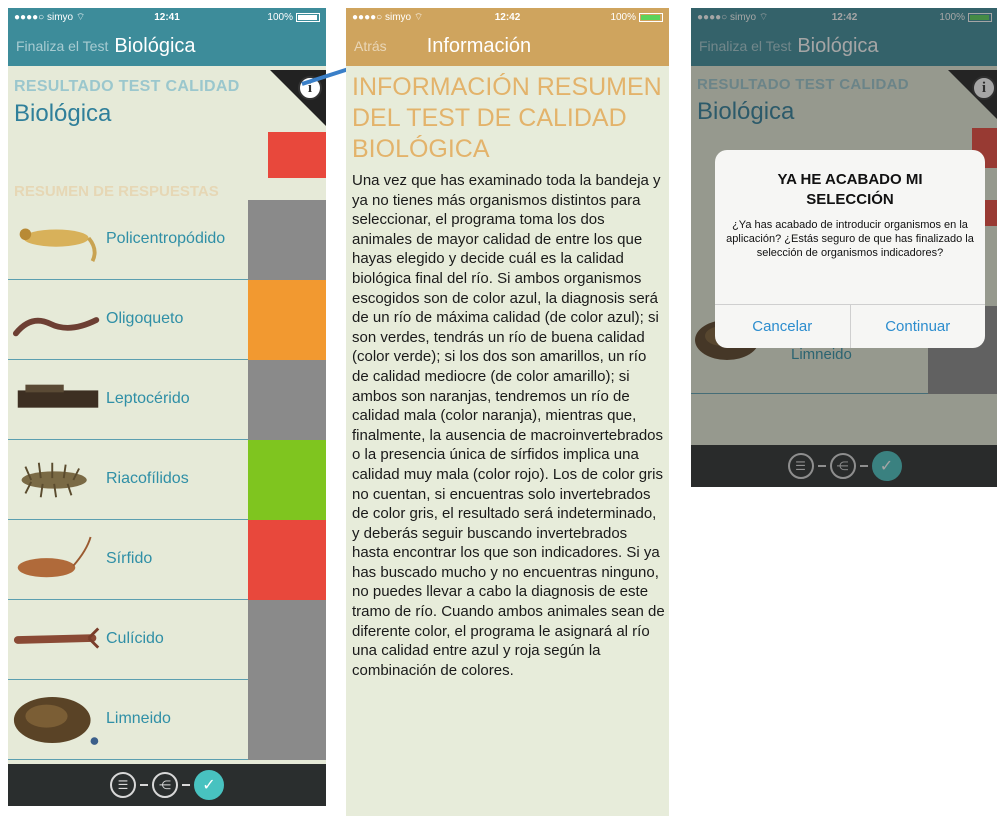  I want to click on organism-row: Sírfido, so click(167, 560).